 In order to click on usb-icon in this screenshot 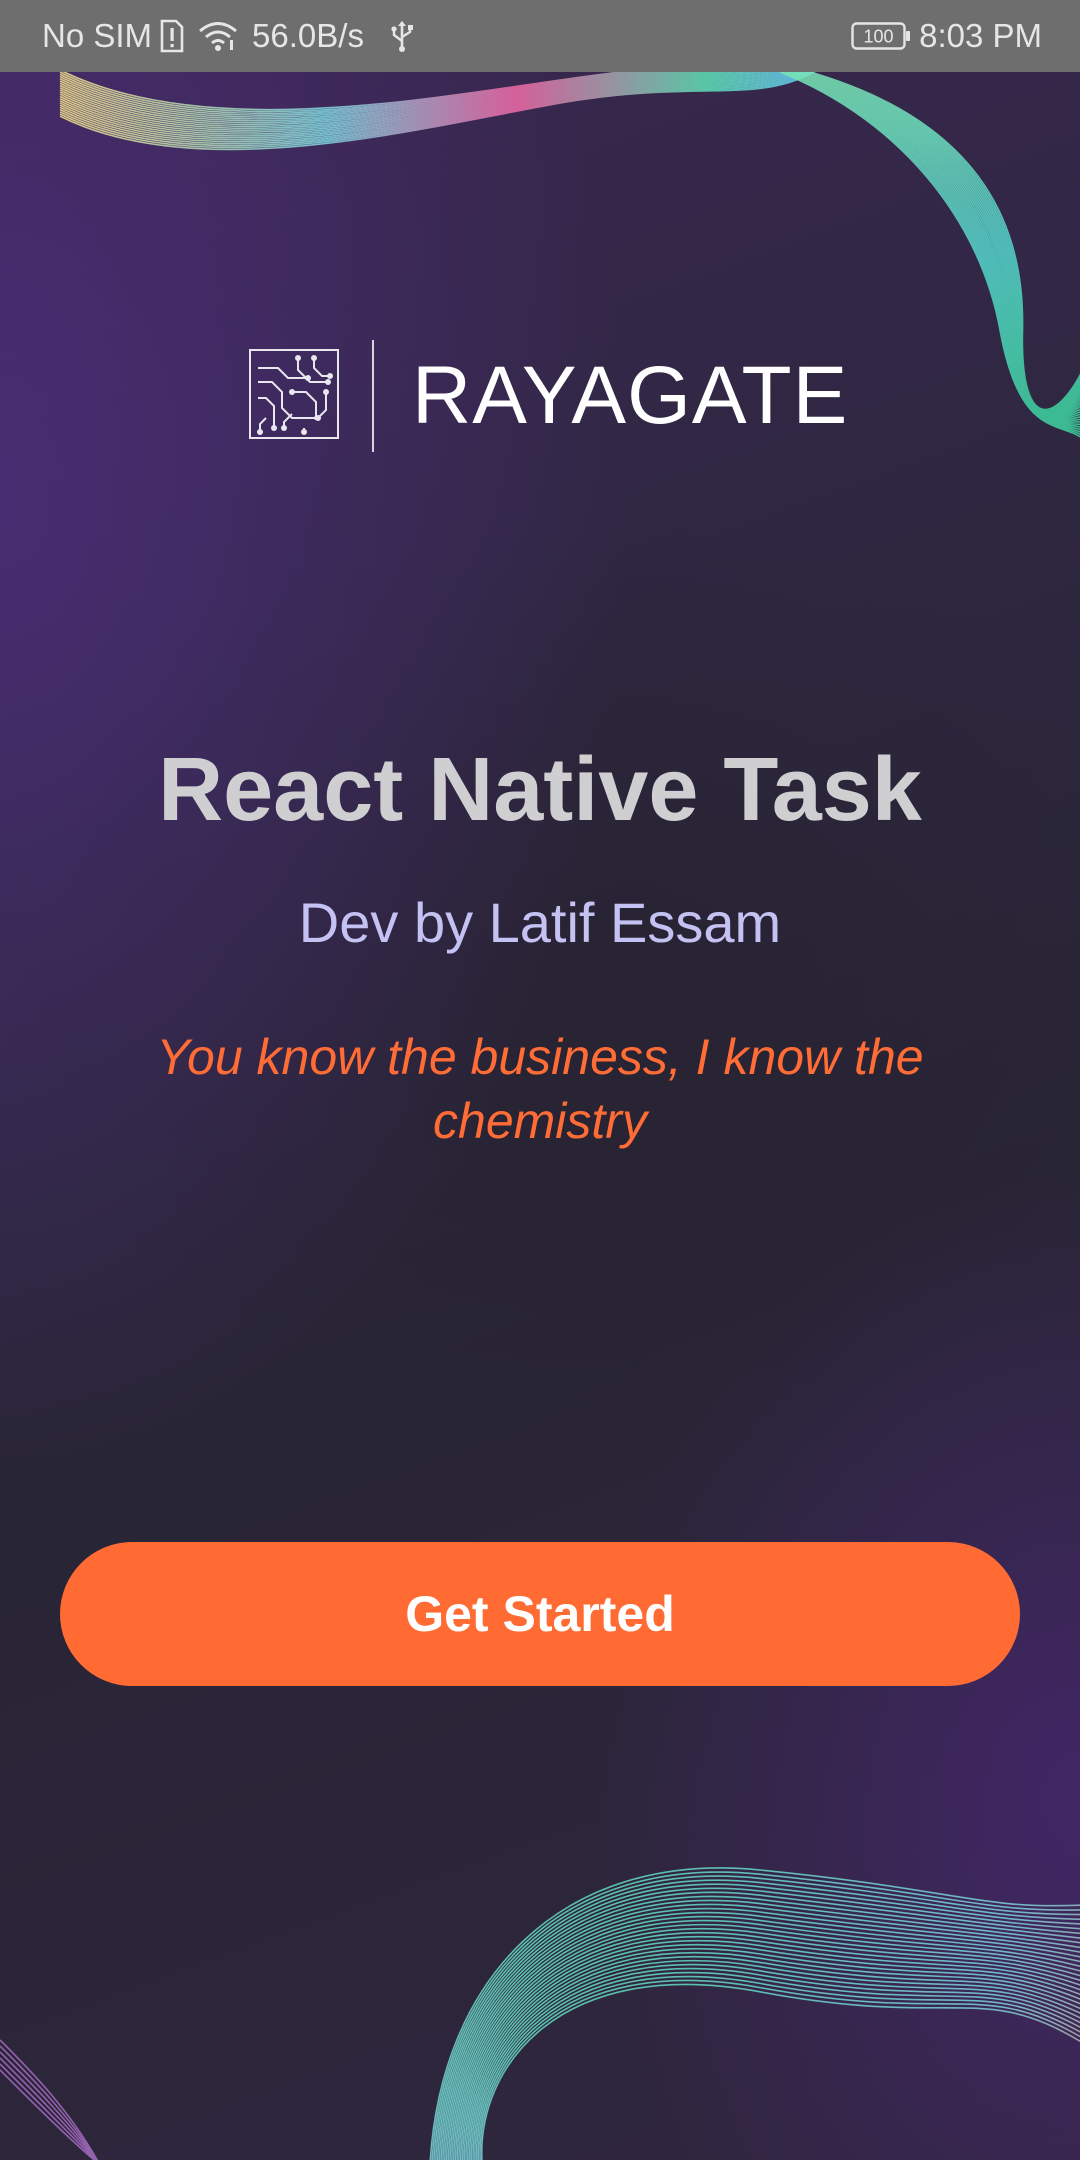, I will do `click(402, 36)`.